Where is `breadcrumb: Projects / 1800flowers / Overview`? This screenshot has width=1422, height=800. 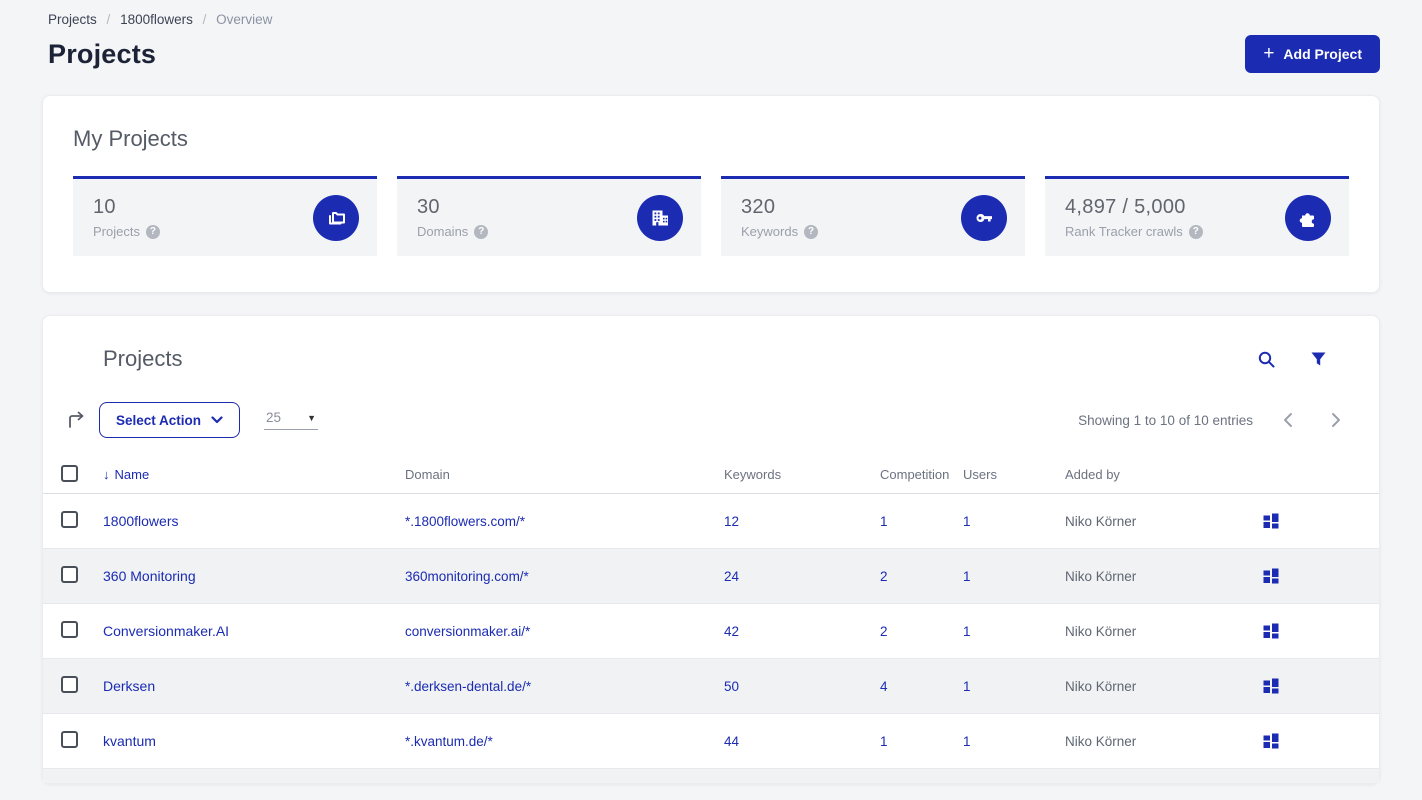
breadcrumb: Projects / 1800flowers / Overview is located at coordinates (711, 19).